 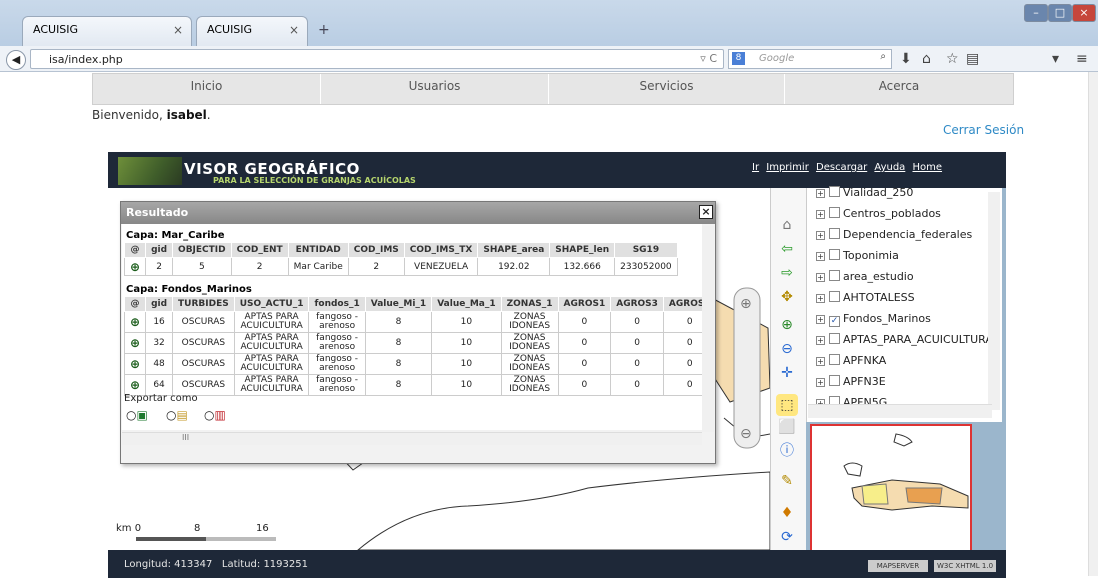 I want to click on download-link: Descargar, so click(x=841, y=167).